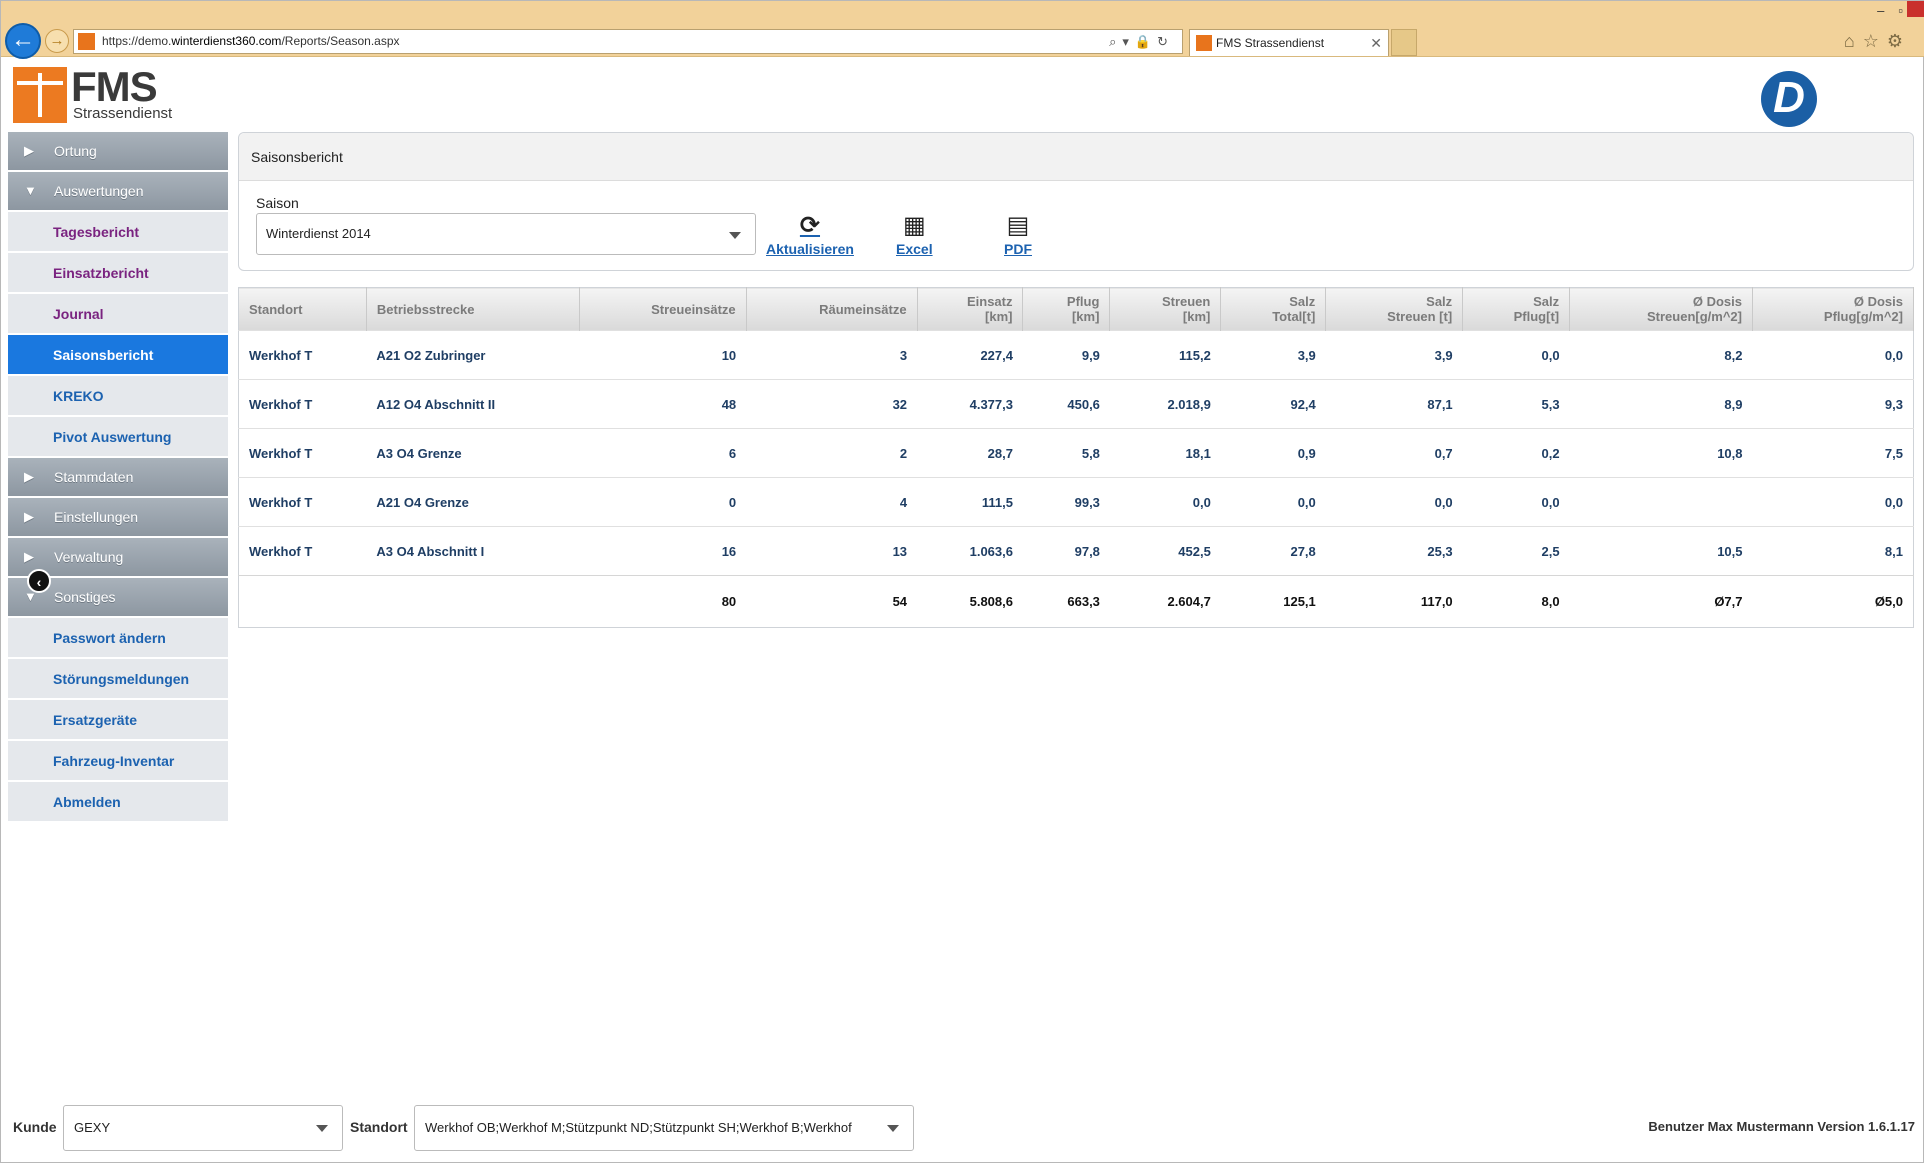 The height and width of the screenshot is (1163, 1924). What do you see at coordinates (1661, 453) in the screenshot?
I see `table-cell: 10,8` at bounding box center [1661, 453].